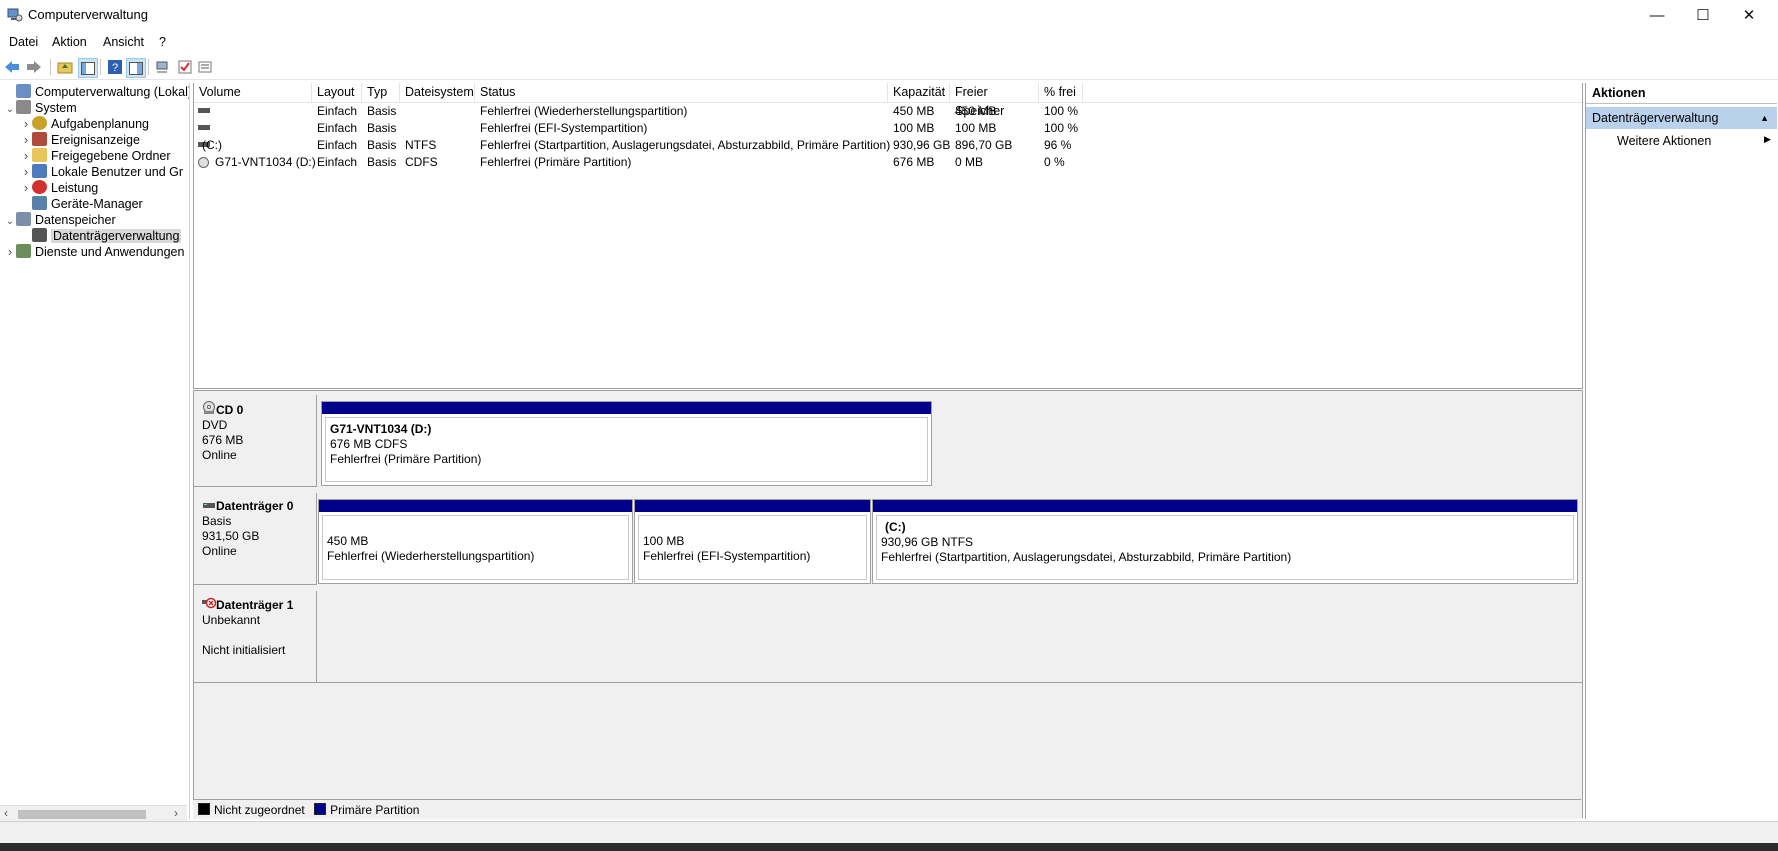  I want to click on partition-status: Fehlerfrei (Primäre Partition), so click(406, 459).